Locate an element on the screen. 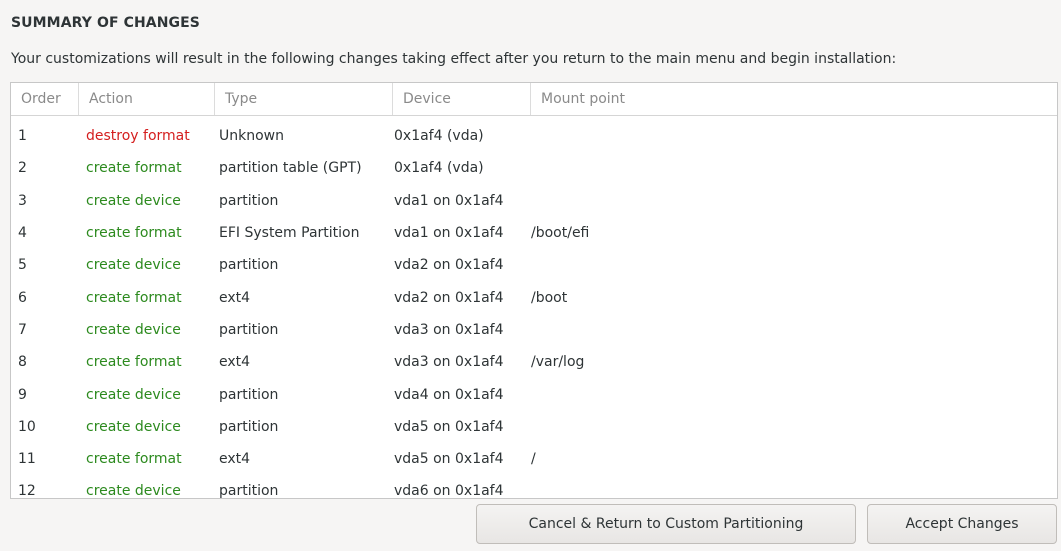 The image size is (1061, 551). table-row: 11 create format ext4 vda5 on 0x1af4 / is located at coordinates (534, 459).